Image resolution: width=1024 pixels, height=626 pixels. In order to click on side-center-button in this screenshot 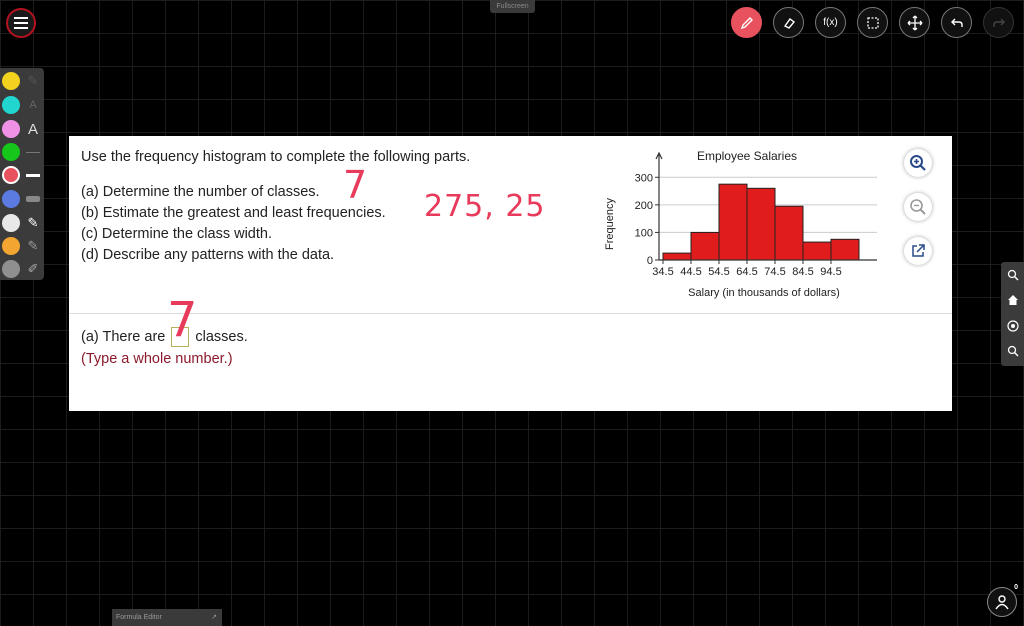, I will do `click(1012, 325)`.